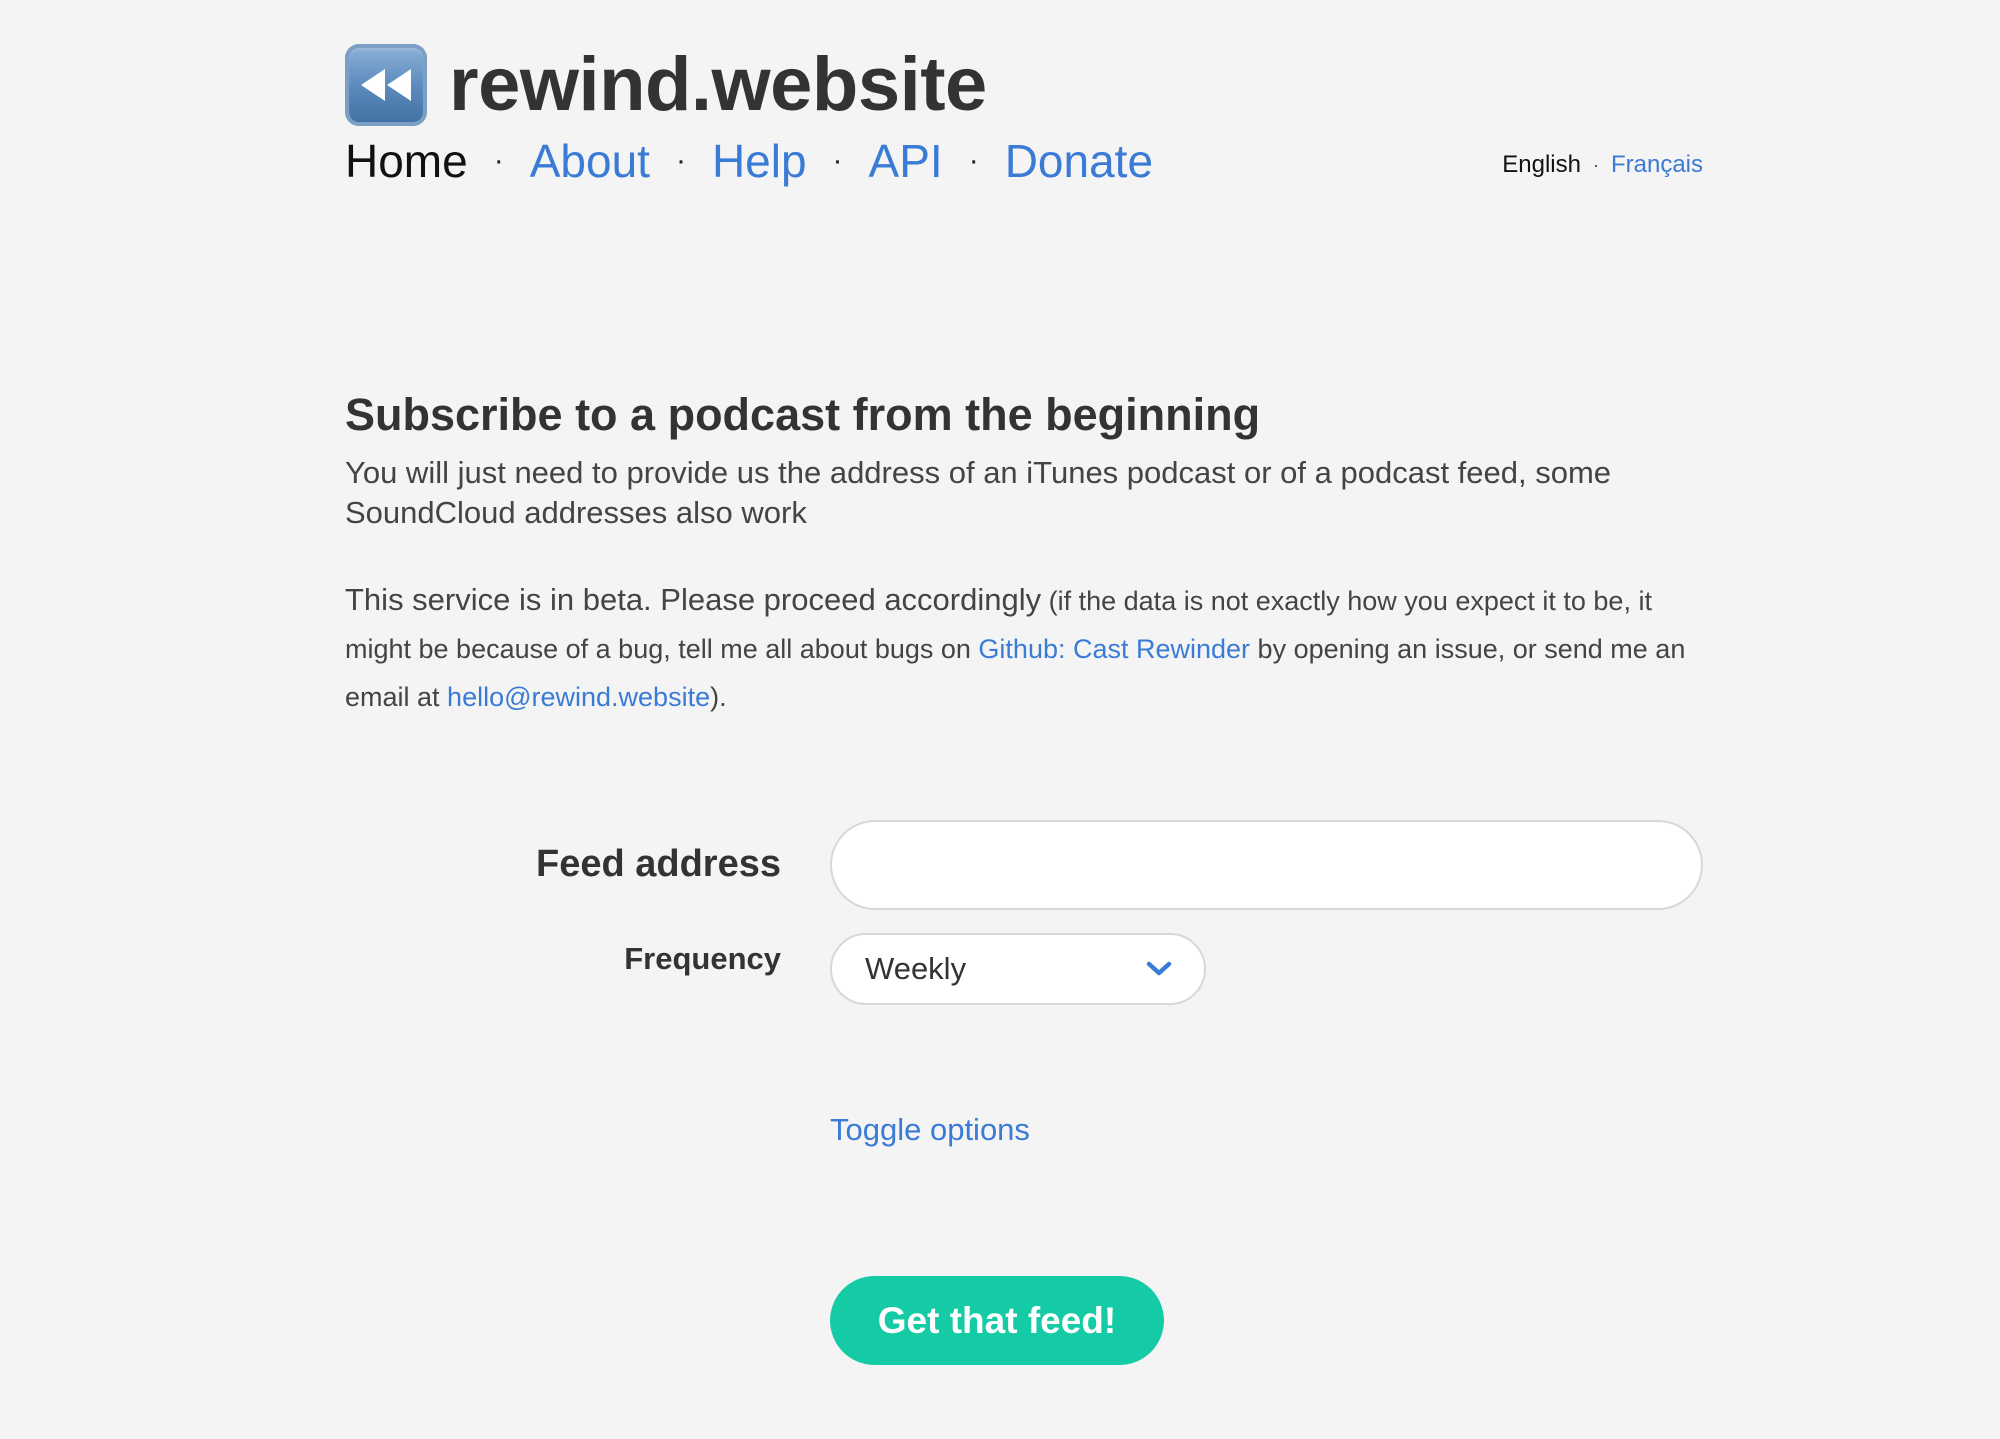 This screenshot has width=2000, height=1439. What do you see at coordinates (1657, 165) in the screenshot?
I see `language-french: Français` at bounding box center [1657, 165].